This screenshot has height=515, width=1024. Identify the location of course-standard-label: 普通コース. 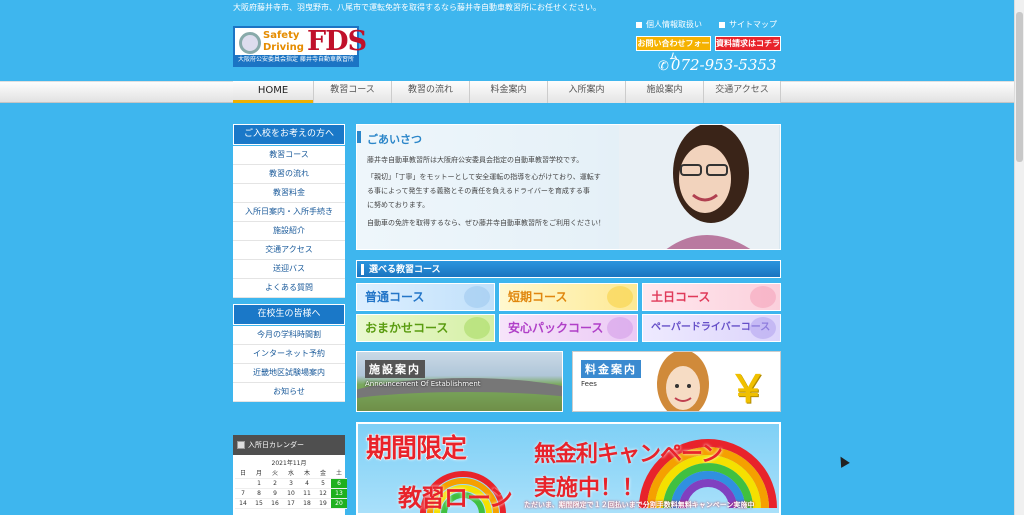
(395, 297).